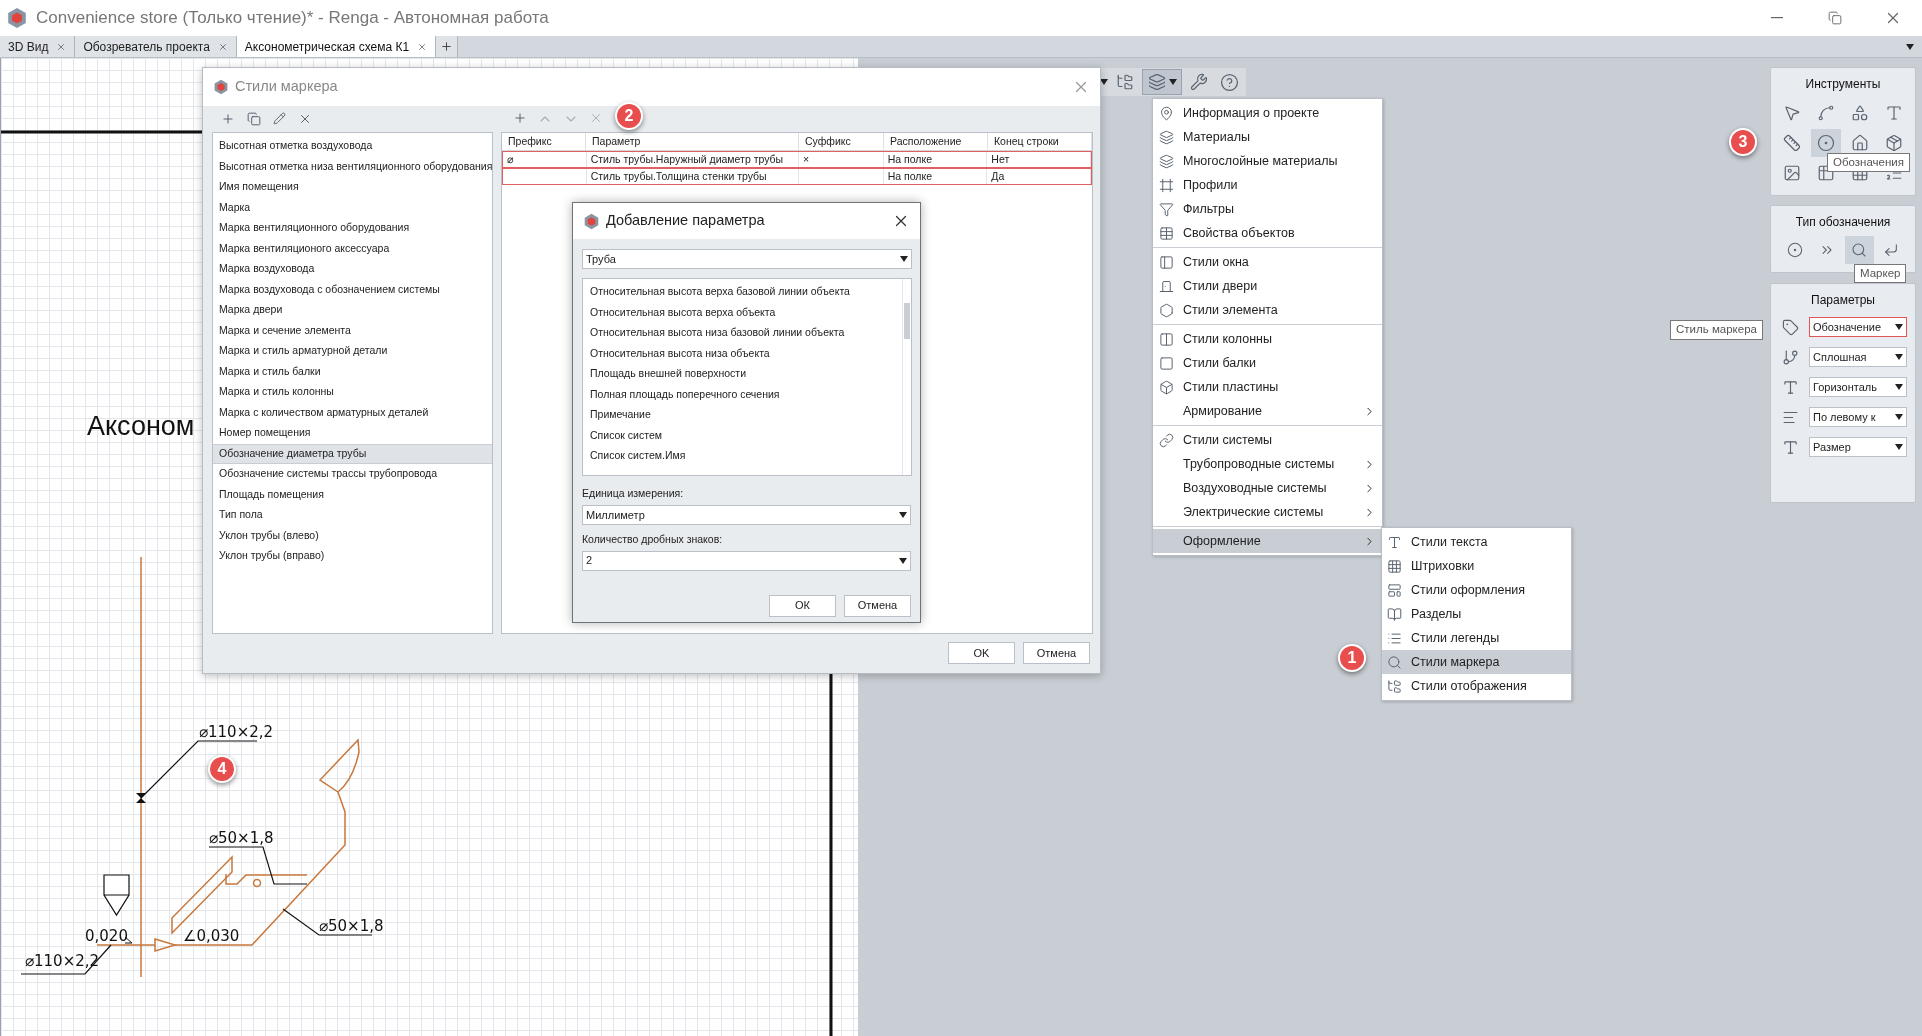  Describe the element at coordinates (1777, 18) in the screenshot. I see `minimize-icon` at that location.